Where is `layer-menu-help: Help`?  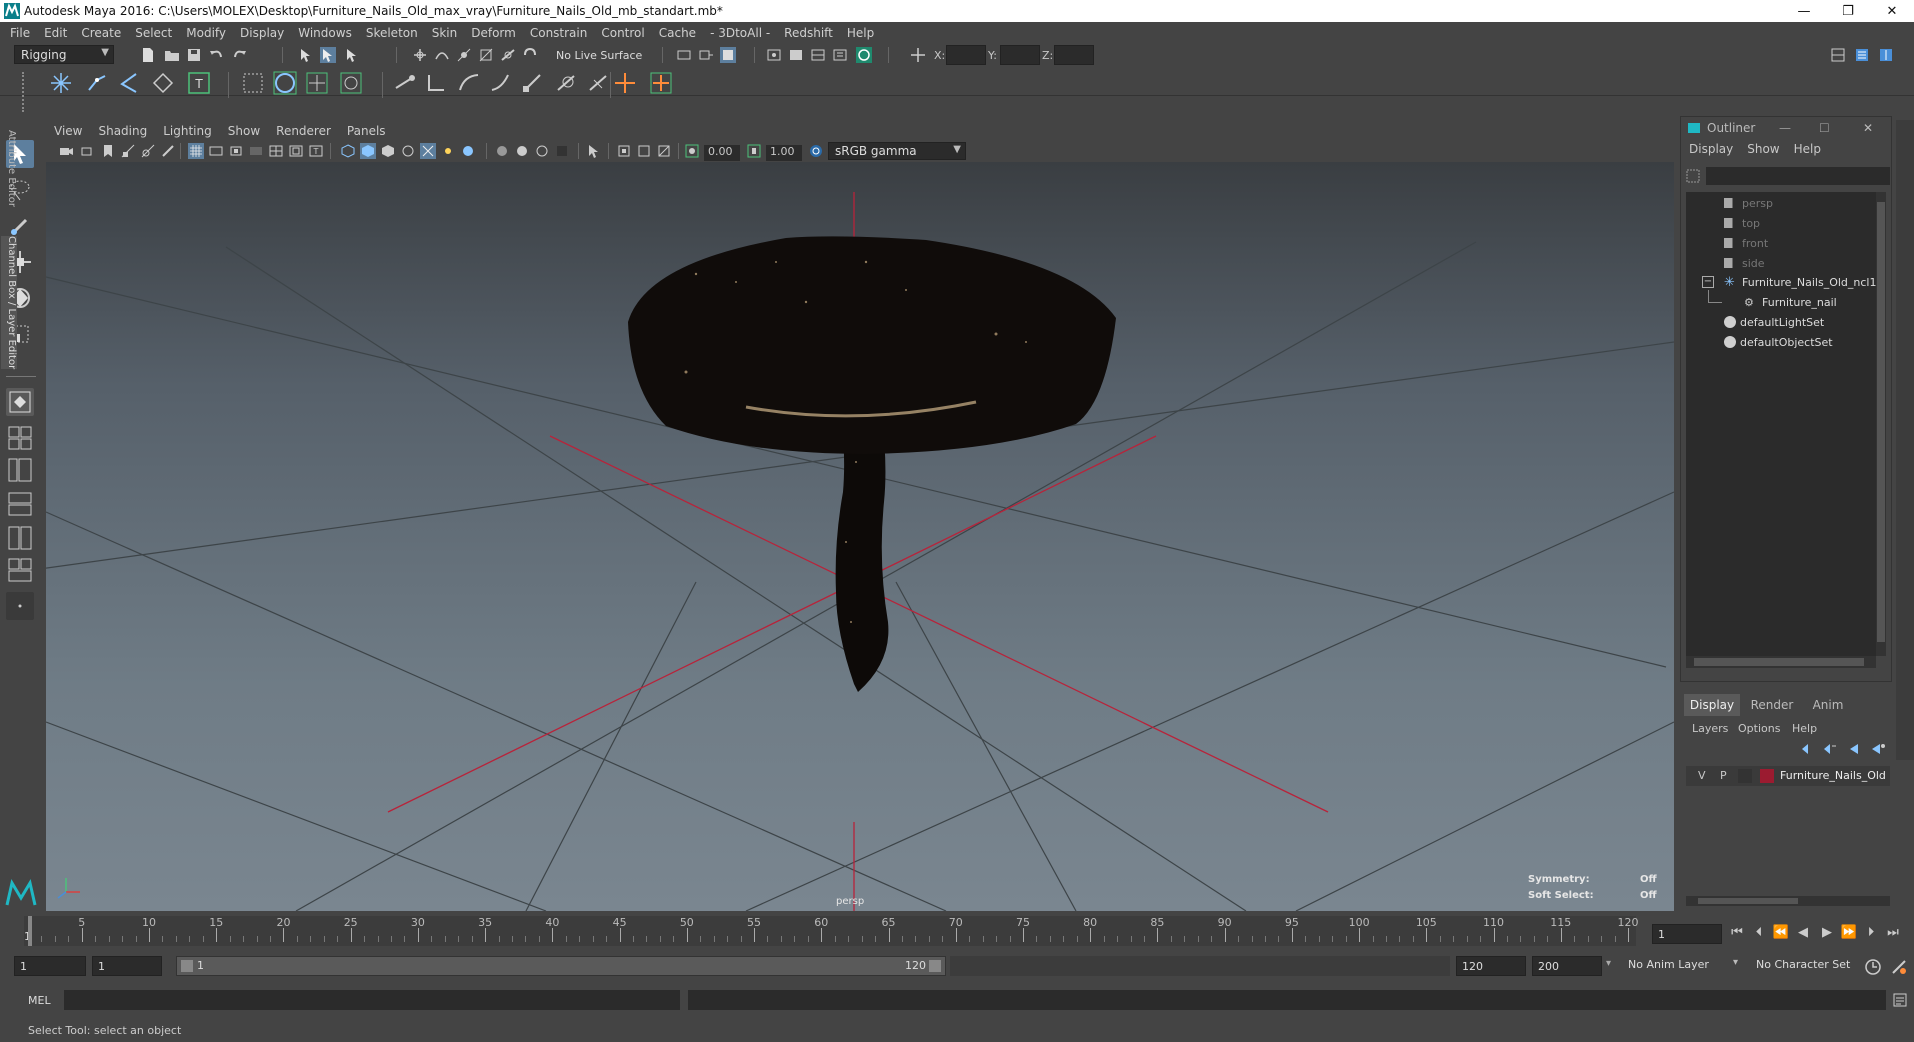
layer-menu-help: Help is located at coordinates (1804, 728).